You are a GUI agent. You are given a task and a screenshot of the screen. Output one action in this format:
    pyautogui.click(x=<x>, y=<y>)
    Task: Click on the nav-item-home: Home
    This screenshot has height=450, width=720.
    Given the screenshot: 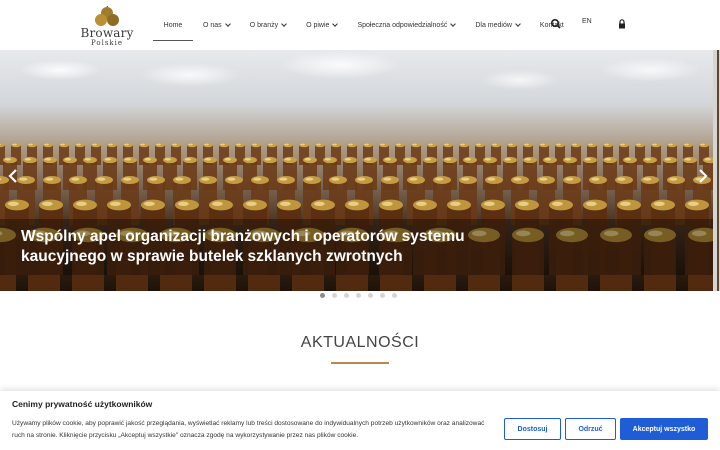 What is the action you would take?
    pyautogui.click(x=173, y=25)
    